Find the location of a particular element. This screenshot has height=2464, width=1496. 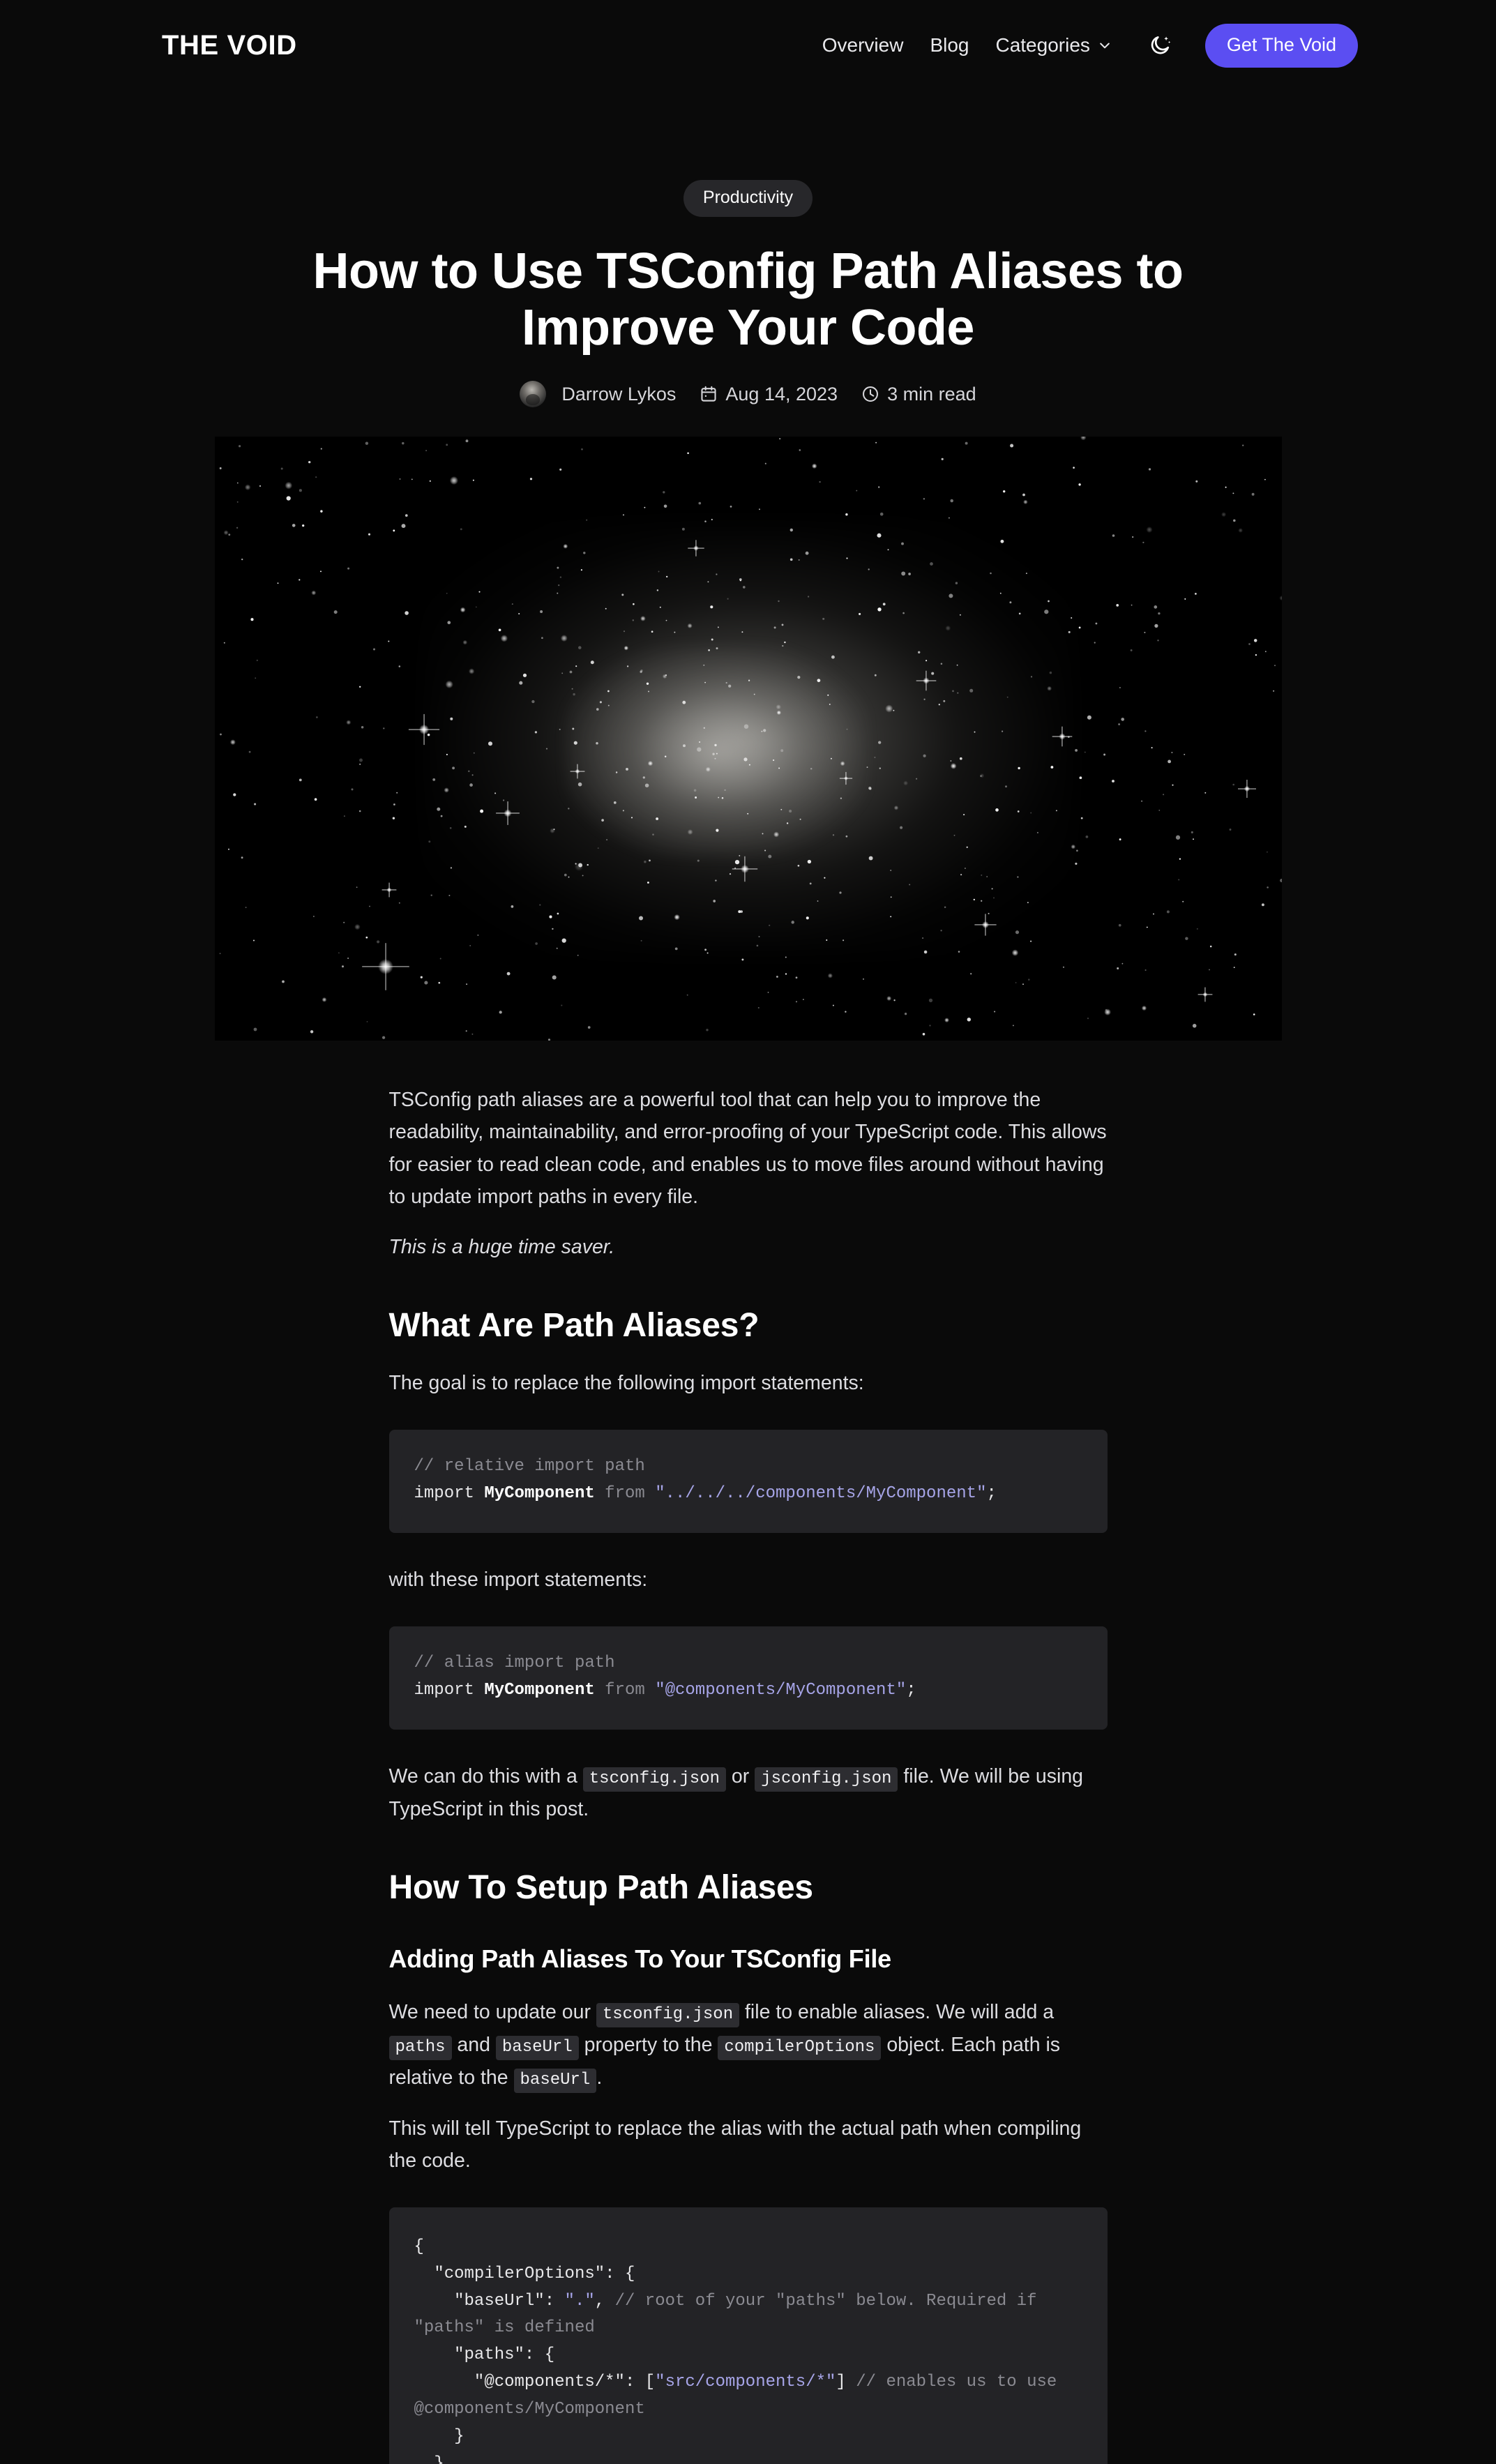

code-punct: , is located at coordinates (604, 2301).